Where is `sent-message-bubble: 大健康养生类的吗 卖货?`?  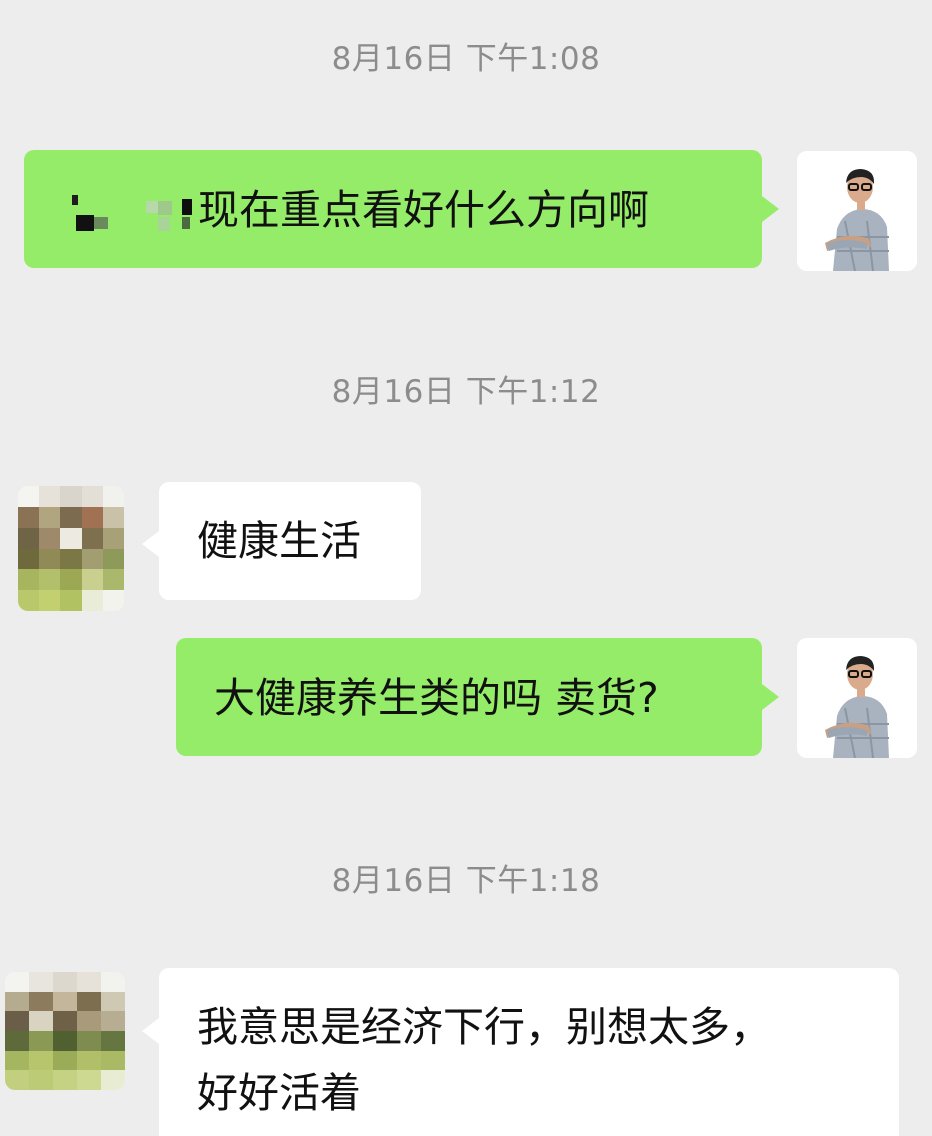
sent-message-bubble: 大健康养生类的吗 卖货? is located at coordinates (469, 697).